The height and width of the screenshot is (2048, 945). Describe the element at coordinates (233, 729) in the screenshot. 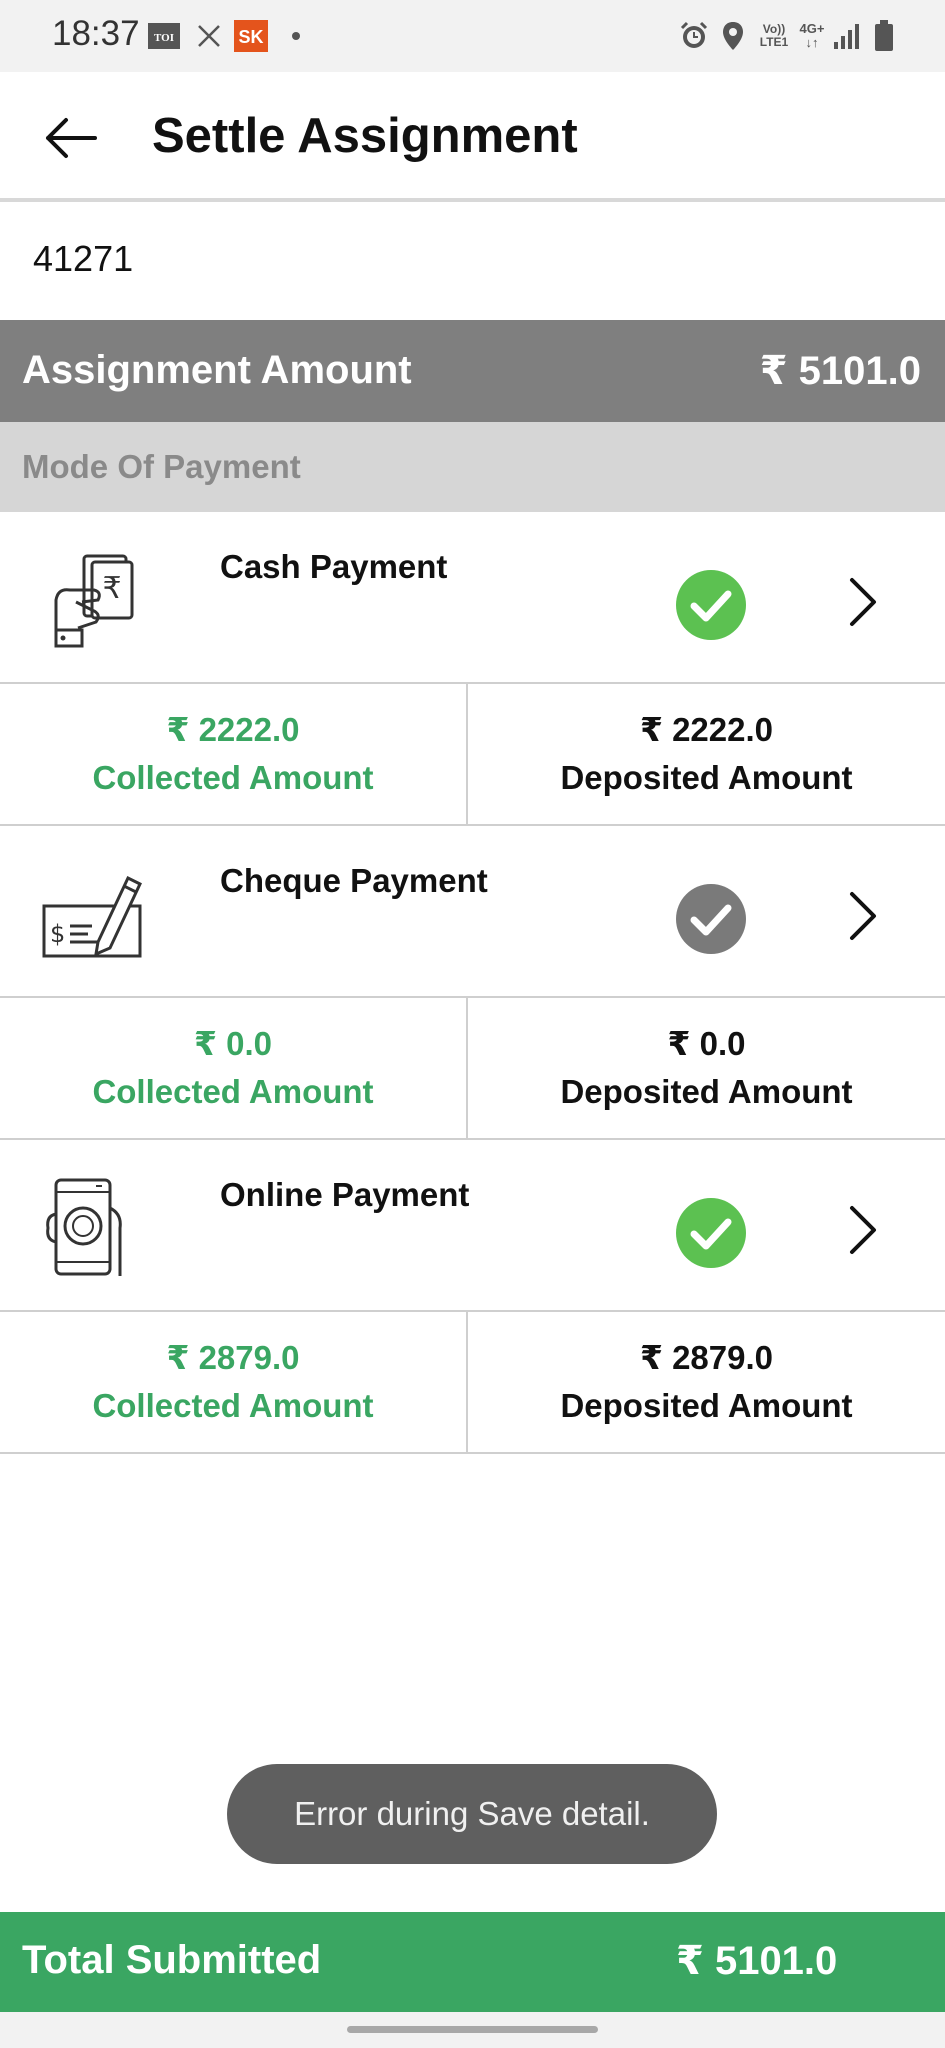

I see `collected-value: ₹ 2222.0` at that location.